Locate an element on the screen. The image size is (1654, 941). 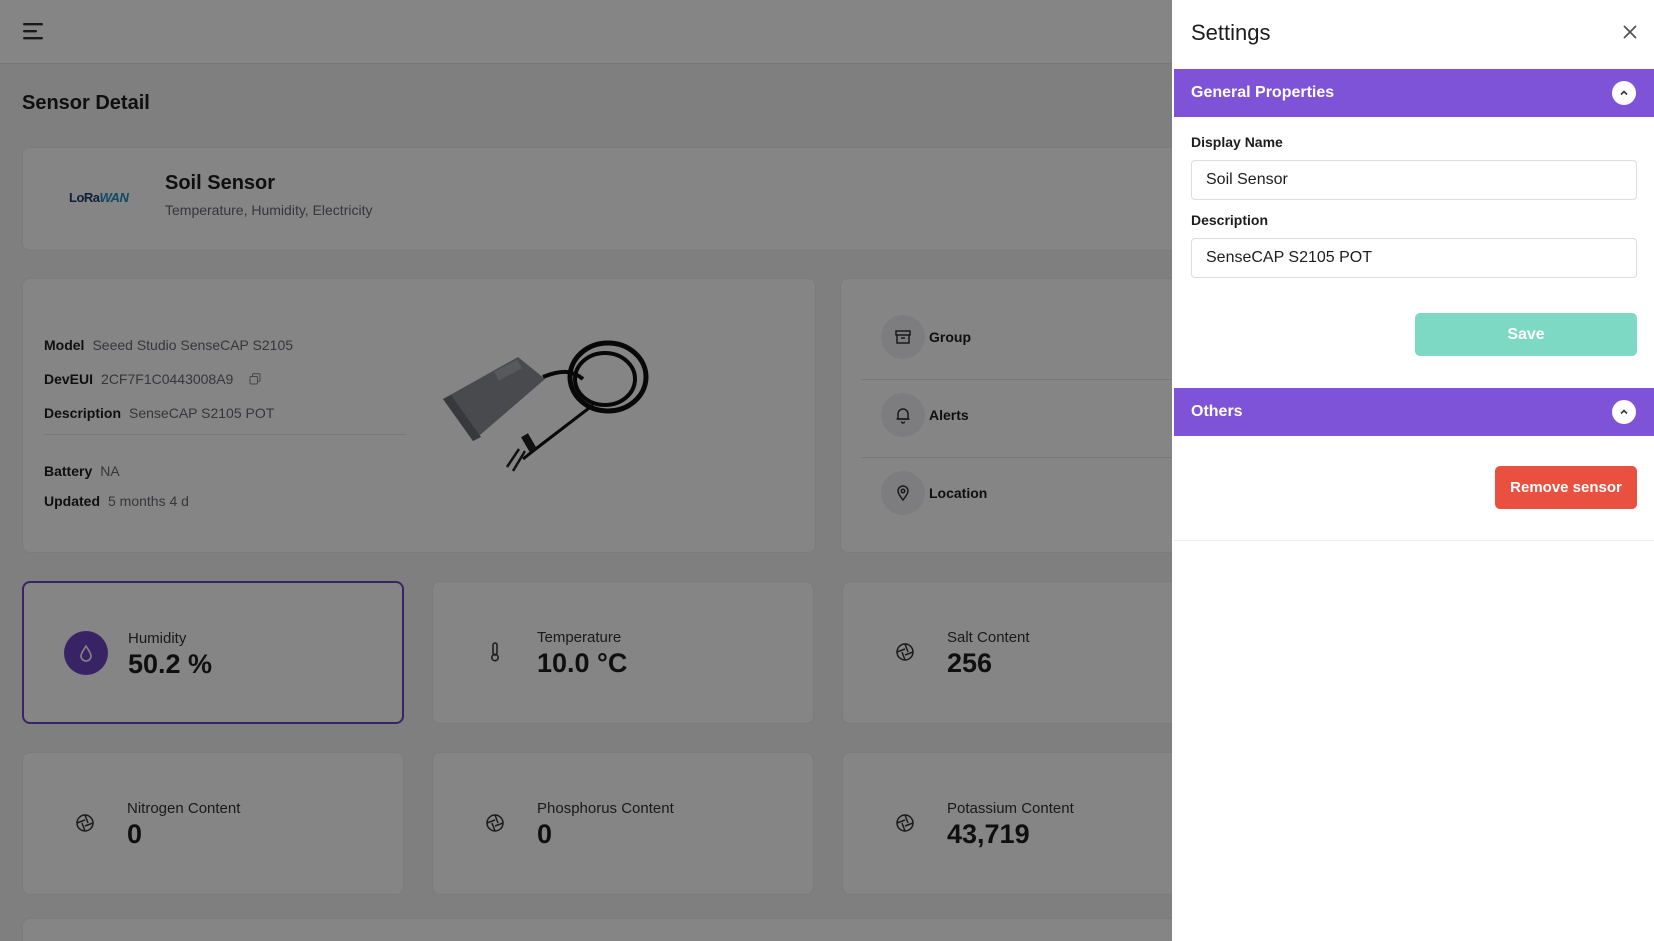
display-name-label: Display Name is located at coordinates (1237, 142).